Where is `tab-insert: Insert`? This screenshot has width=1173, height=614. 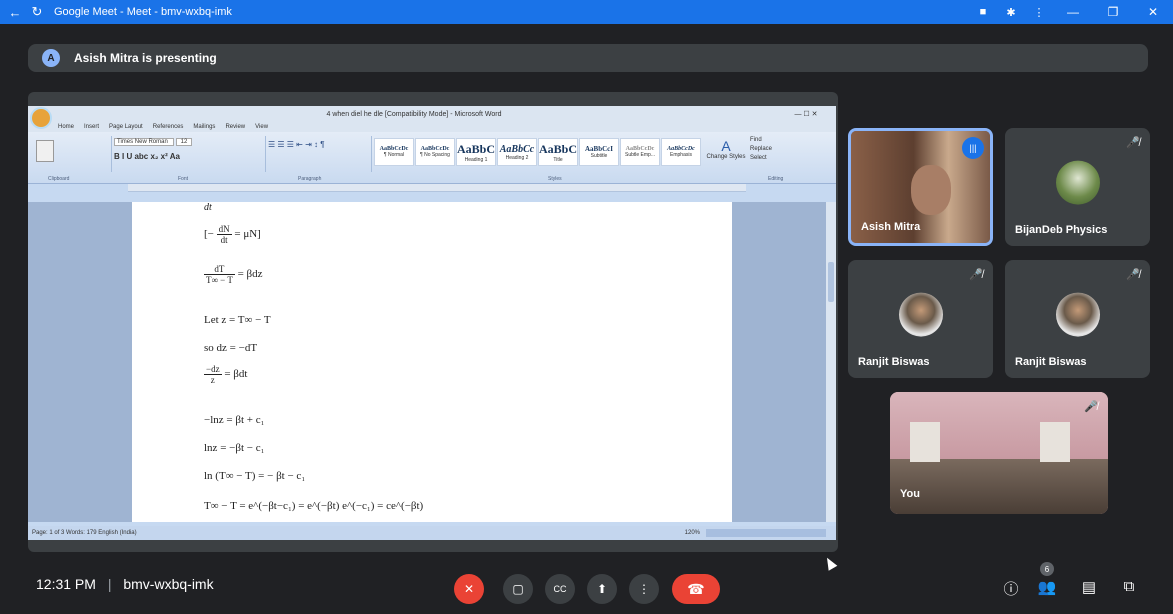 tab-insert: Insert is located at coordinates (91, 127).